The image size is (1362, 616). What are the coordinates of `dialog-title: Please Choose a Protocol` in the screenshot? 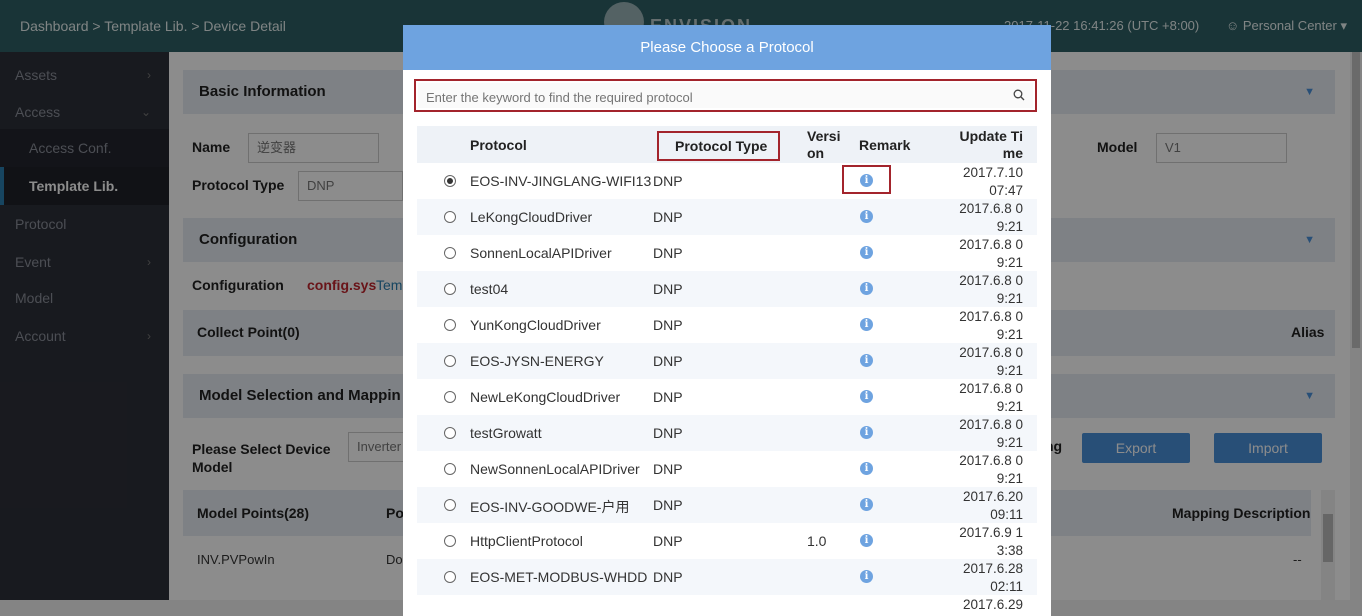 It's located at (727, 47).